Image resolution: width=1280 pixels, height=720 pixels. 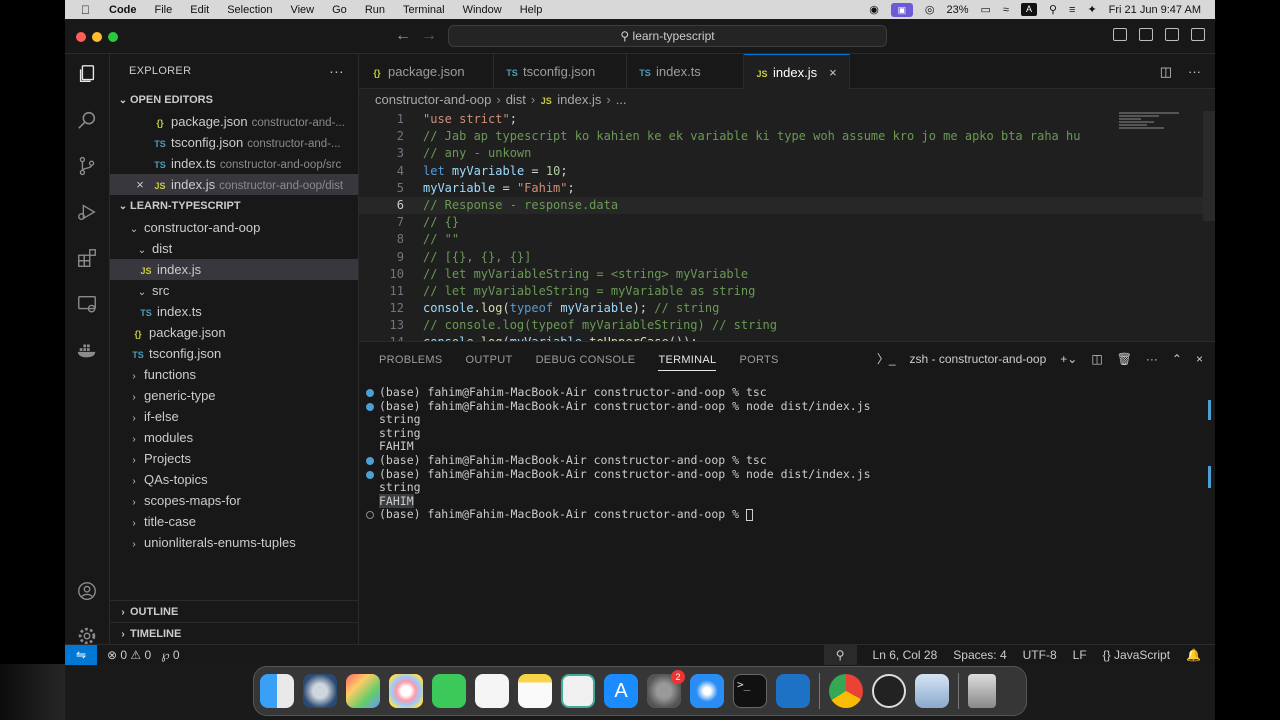 I want to click on tree-folder: › title-case, so click(x=234, y=521).